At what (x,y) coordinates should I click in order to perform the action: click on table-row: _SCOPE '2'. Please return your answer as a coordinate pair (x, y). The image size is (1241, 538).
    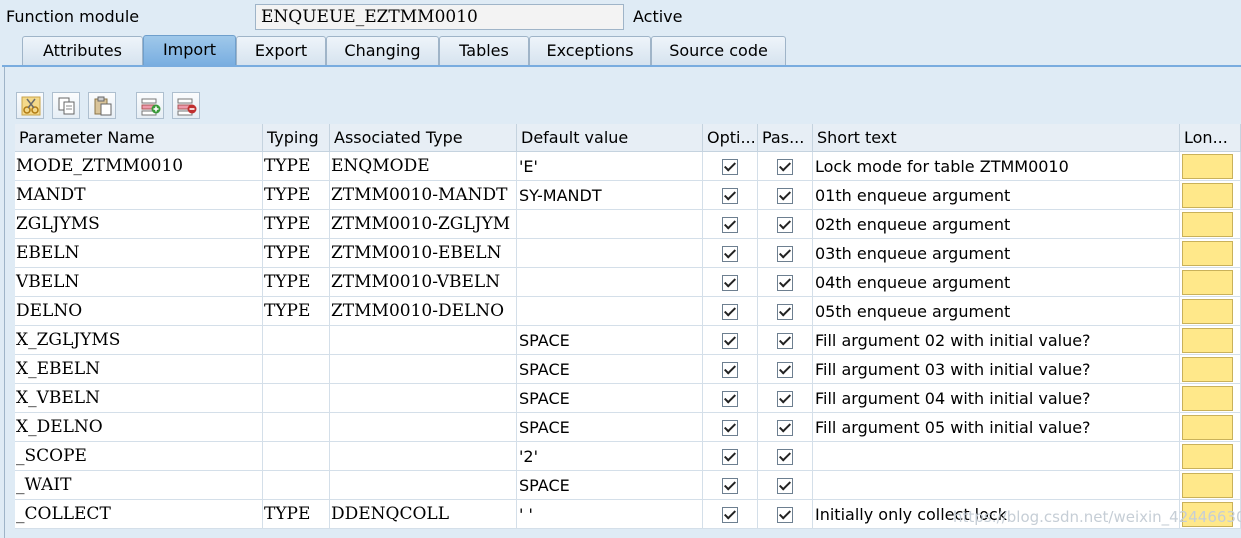
    Looking at the image, I should click on (628, 456).